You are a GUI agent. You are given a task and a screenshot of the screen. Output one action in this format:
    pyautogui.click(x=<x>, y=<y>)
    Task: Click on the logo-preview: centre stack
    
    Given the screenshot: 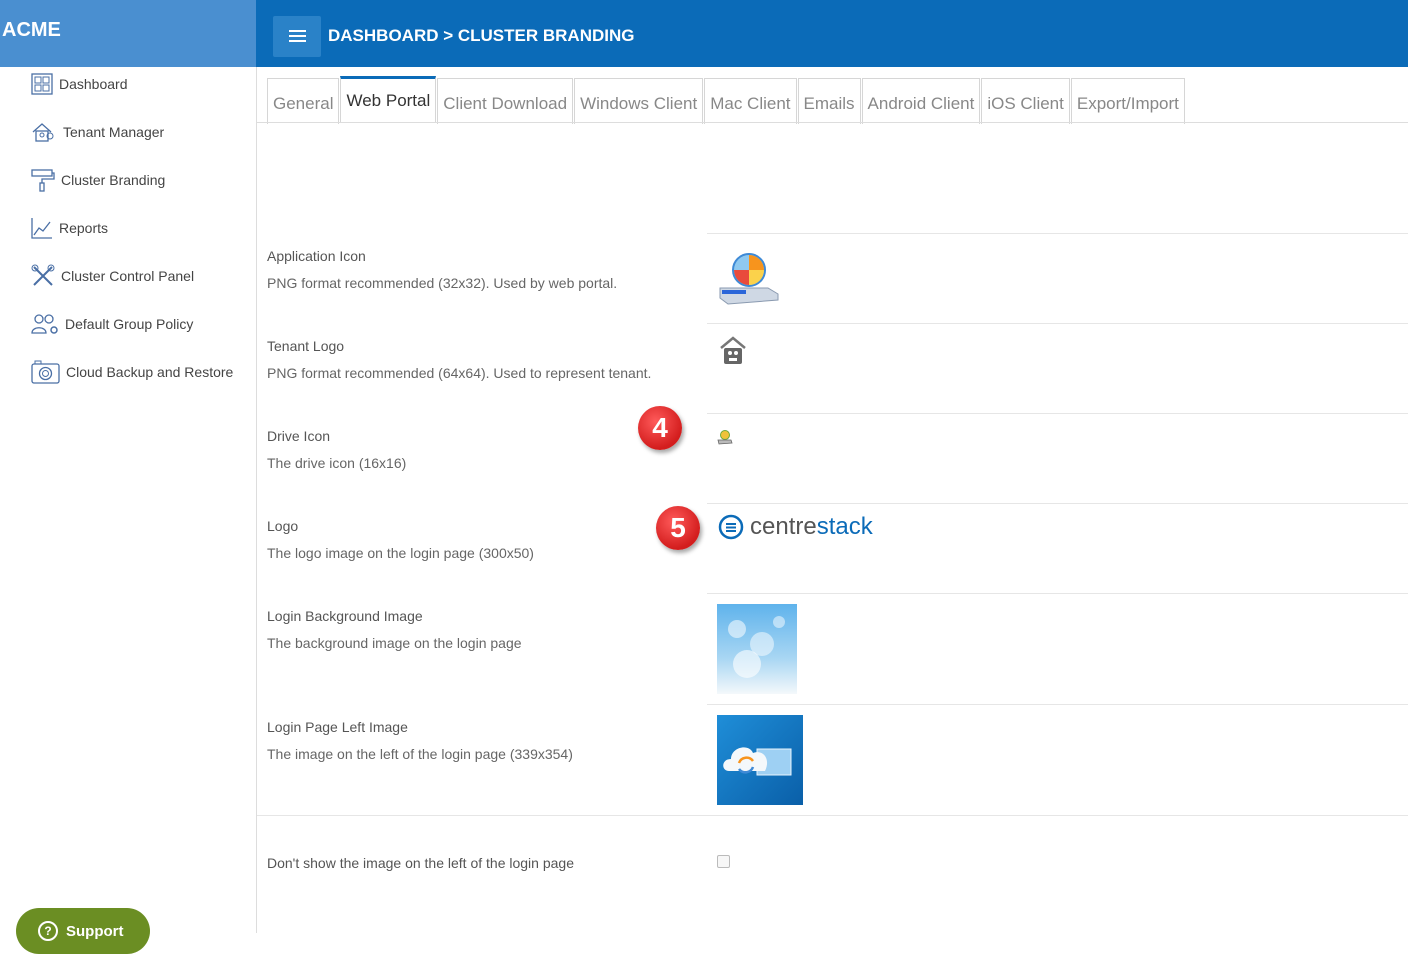 What is the action you would take?
    pyautogui.click(x=795, y=527)
    